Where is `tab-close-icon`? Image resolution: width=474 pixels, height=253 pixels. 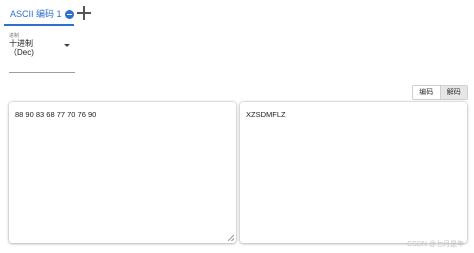
tab-close-icon is located at coordinates (69, 14).